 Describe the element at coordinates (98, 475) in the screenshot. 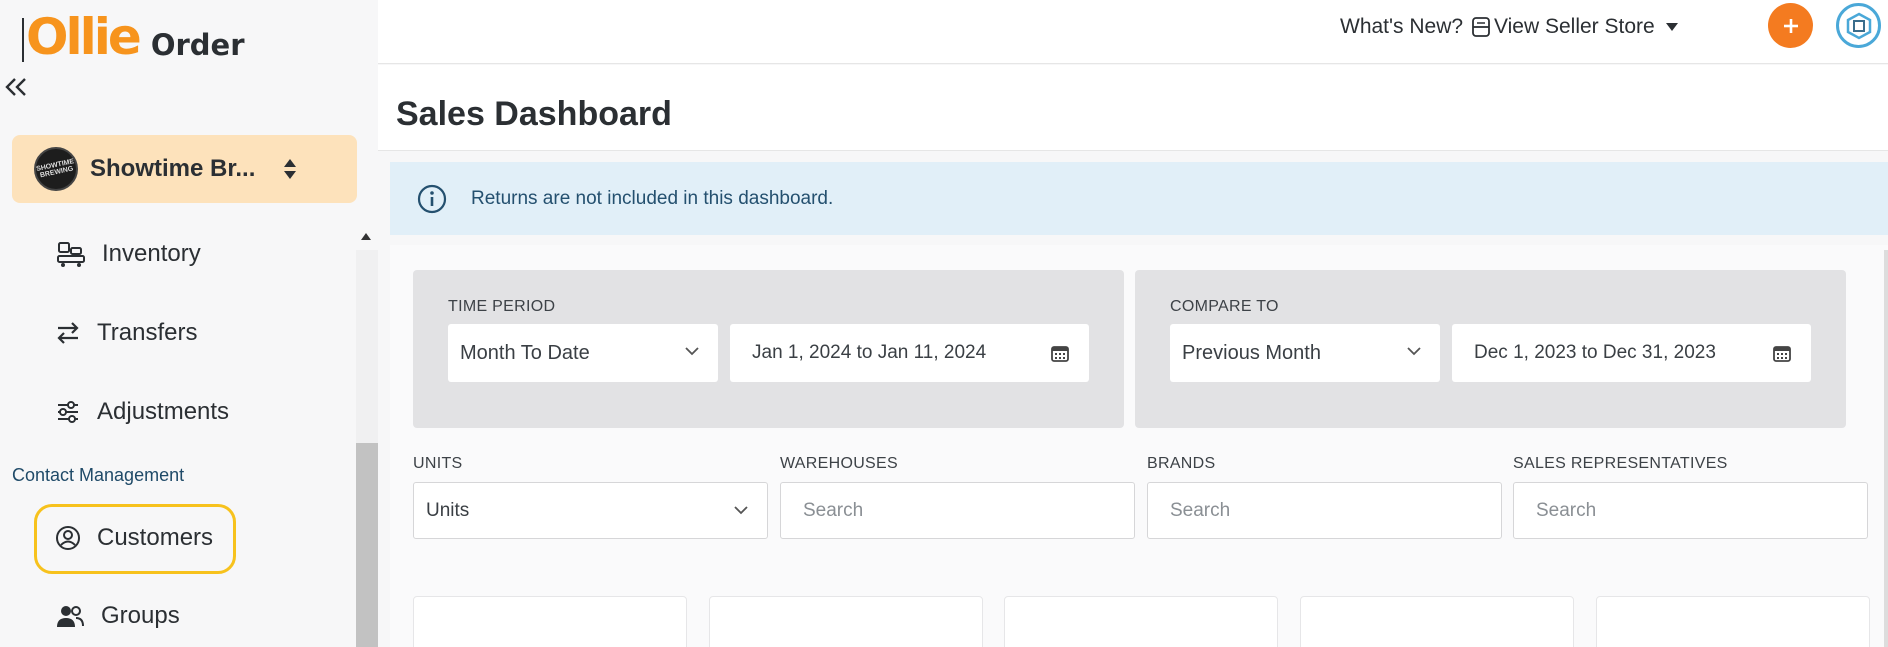

I see `section-contact-management: Contact Management` at that location.